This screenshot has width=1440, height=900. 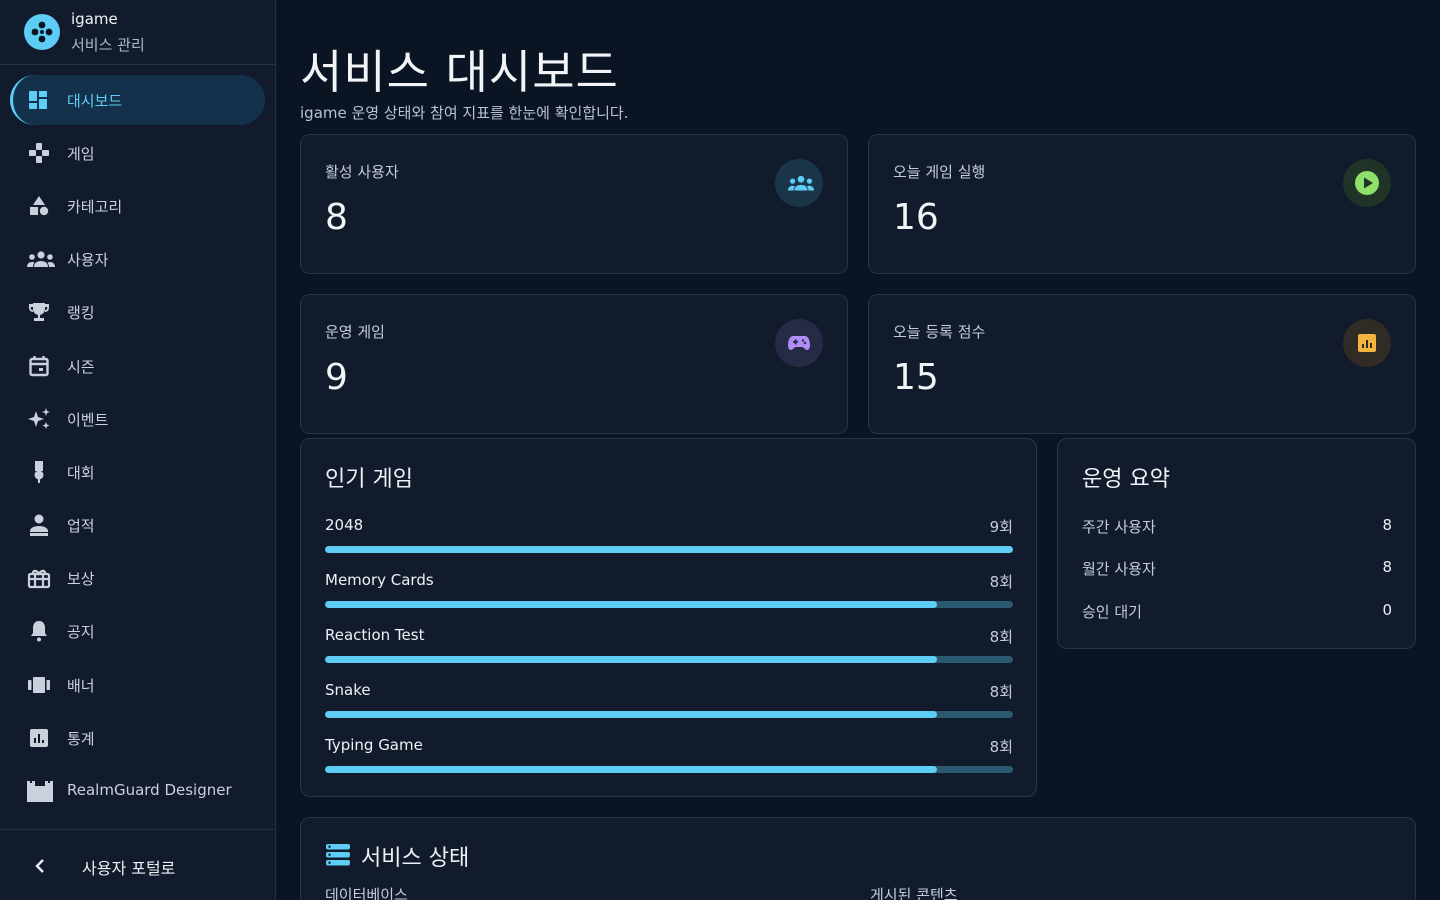 What do you see at coordinates (669, 536) in the screenshot?
I see `game-row: 2048 9회` at bounding box center [669, 536].